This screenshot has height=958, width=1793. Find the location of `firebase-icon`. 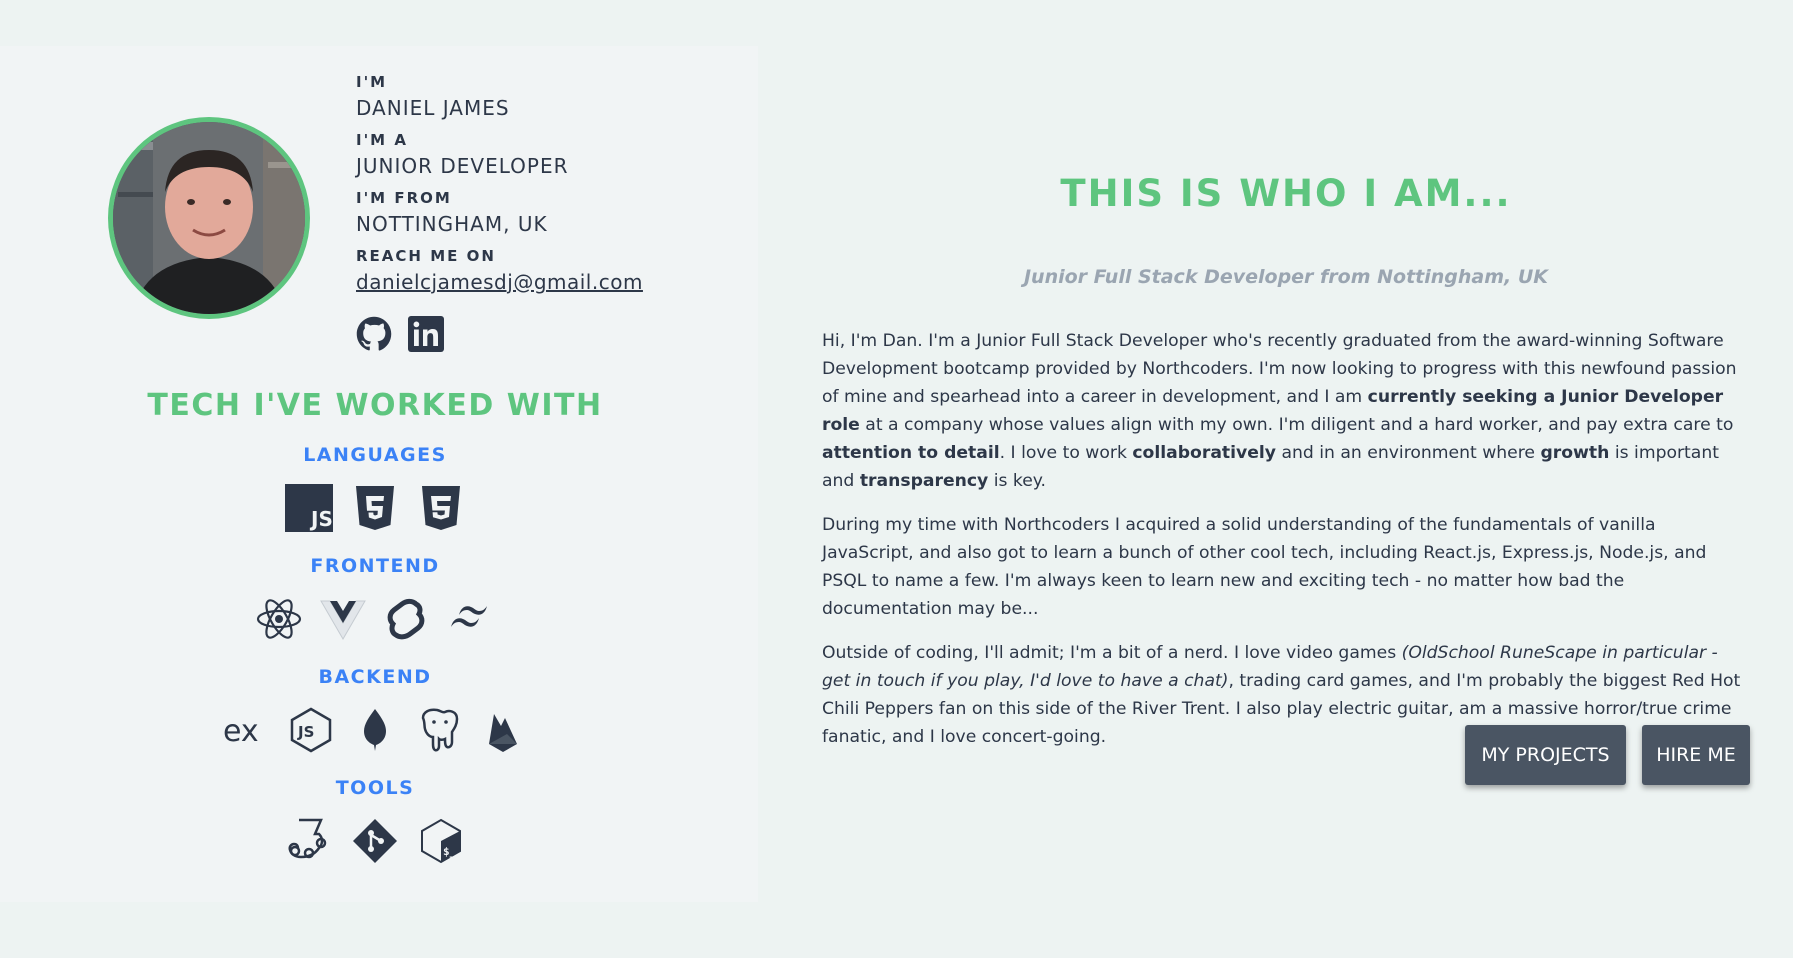

firebase-icon is located at coordinates (503, 730).